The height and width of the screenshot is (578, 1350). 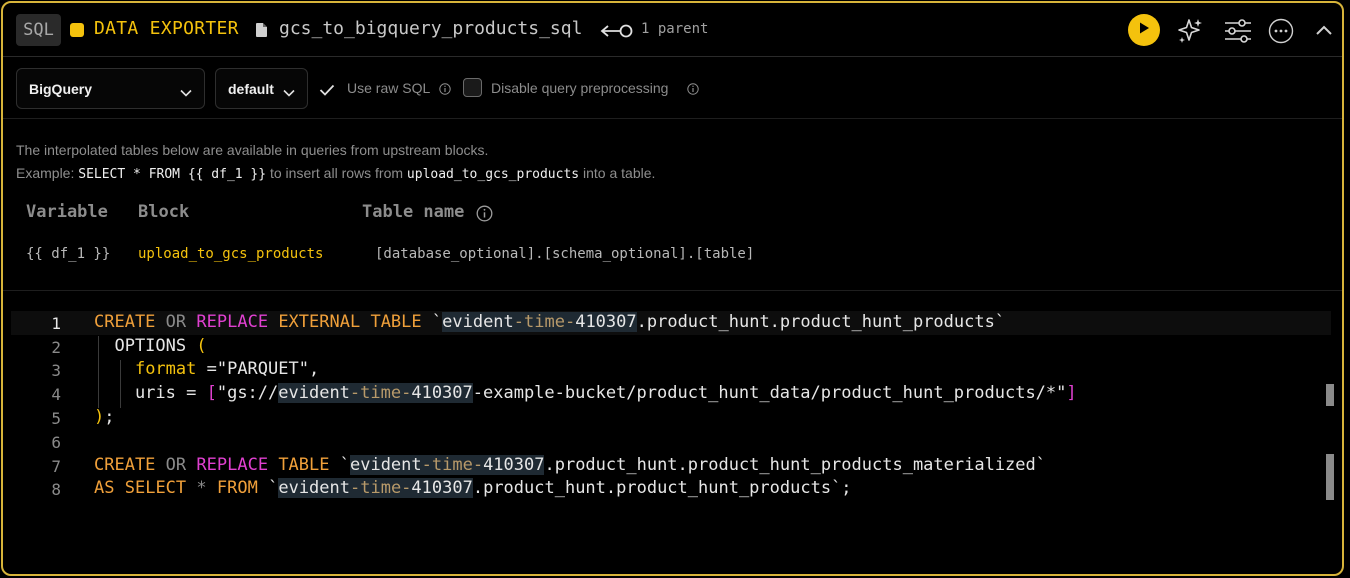 What do you see at coordinates (413, 212) in the screenshot?
I see `column-header-table-name: Table name` at bounding box center [413, 212].